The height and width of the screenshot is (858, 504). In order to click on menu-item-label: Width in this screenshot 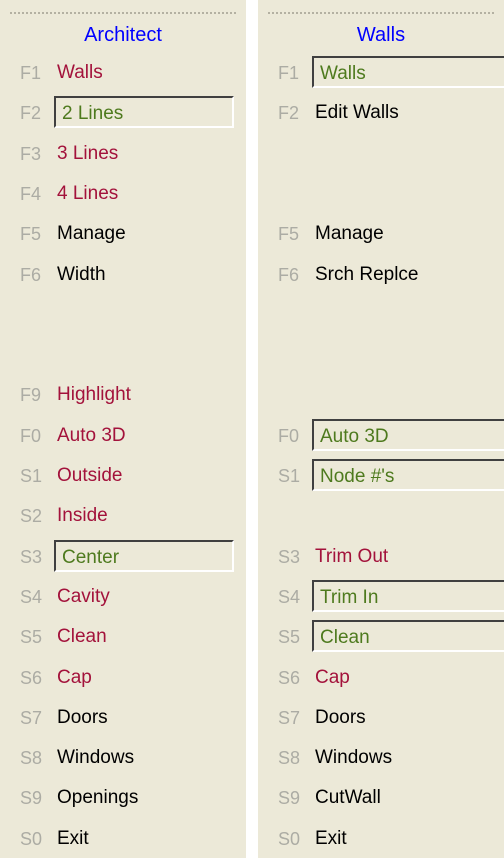, I will do `click(81, 274)`.